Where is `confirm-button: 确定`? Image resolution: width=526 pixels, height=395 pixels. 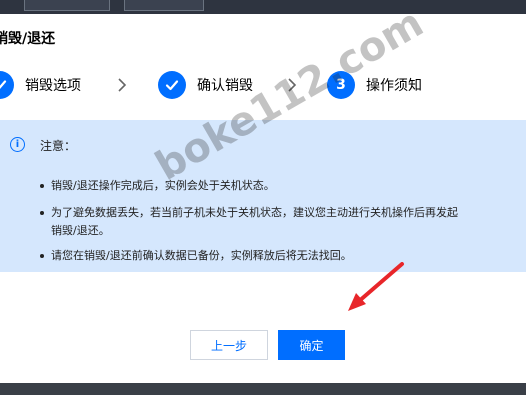 confirm-button: 确定 is located at coordinates (311, 345).